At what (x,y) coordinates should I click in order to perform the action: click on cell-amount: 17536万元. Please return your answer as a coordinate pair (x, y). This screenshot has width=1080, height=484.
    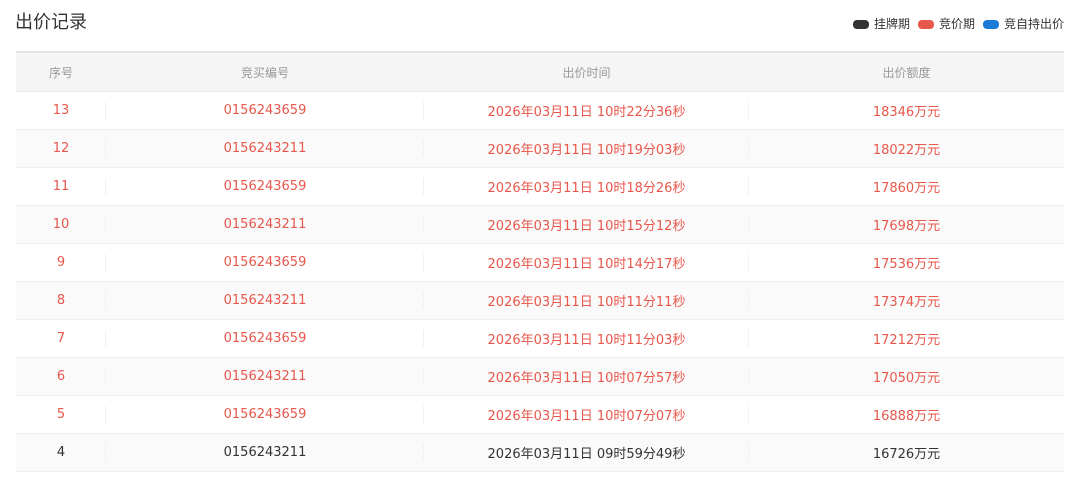
    Looking at the image, I should click on (906, 262).